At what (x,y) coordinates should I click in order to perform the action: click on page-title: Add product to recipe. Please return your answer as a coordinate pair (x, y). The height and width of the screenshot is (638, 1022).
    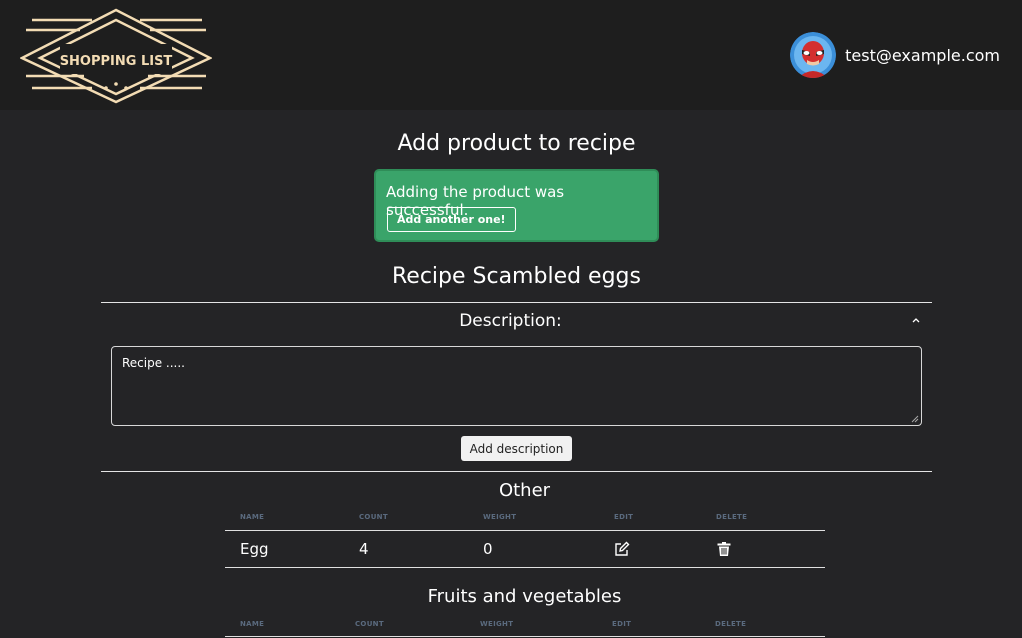
    Looking at the image, I should click on (516, 143).